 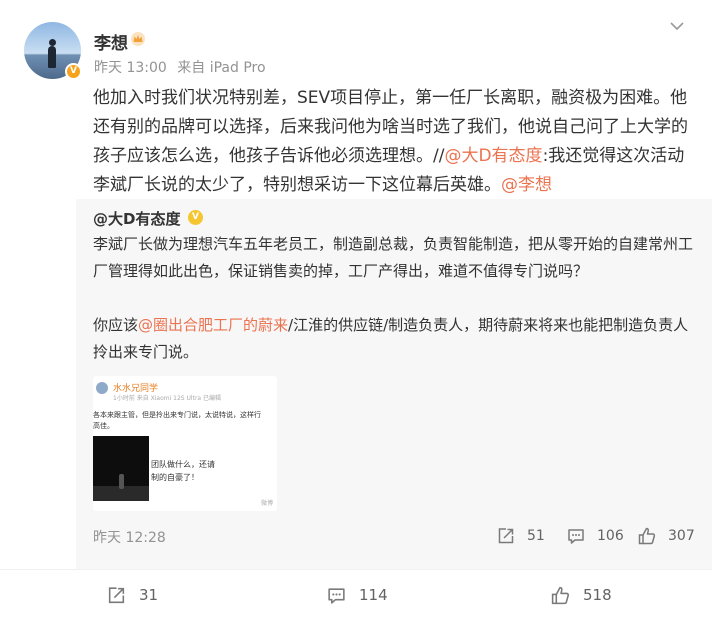 What do you see at coordinates (597, 595) in the screenshot?
I see `like-count: 518` at bounding box center [597, 595].